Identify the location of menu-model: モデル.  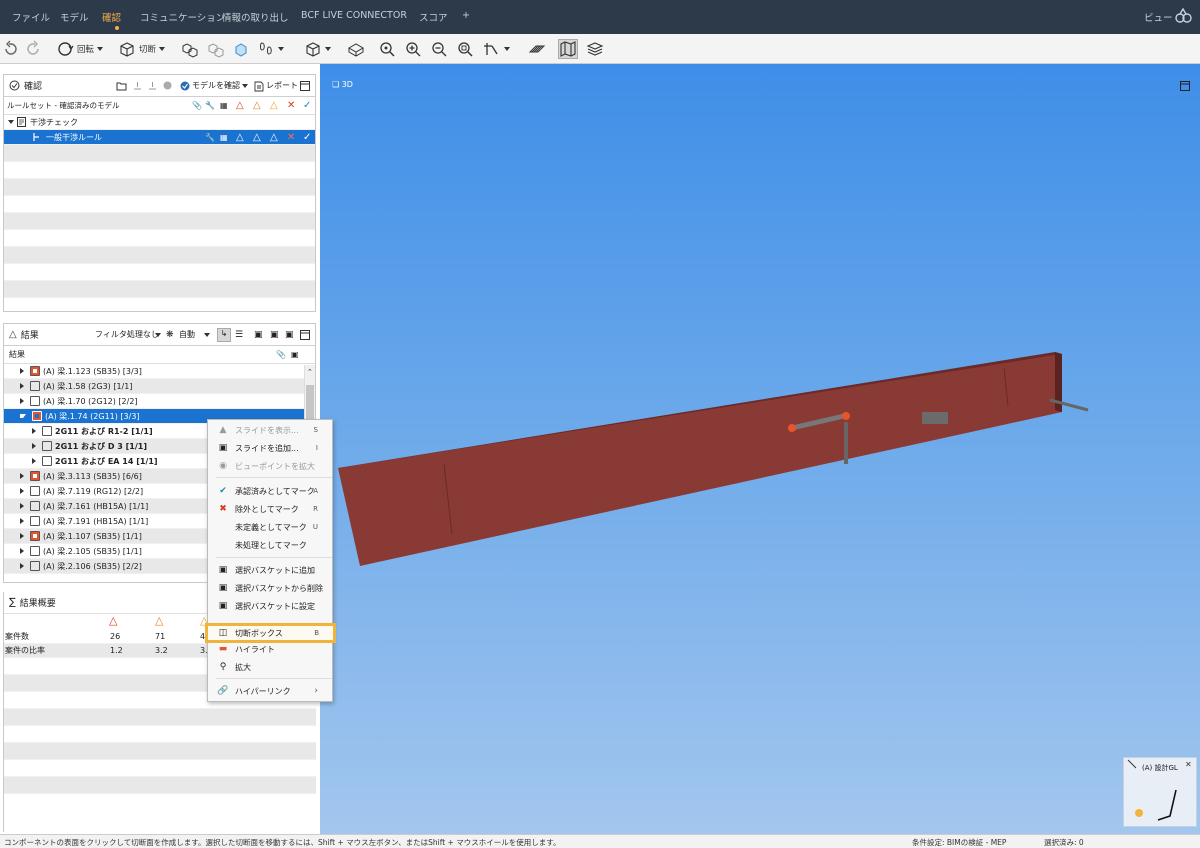
(74, 17).